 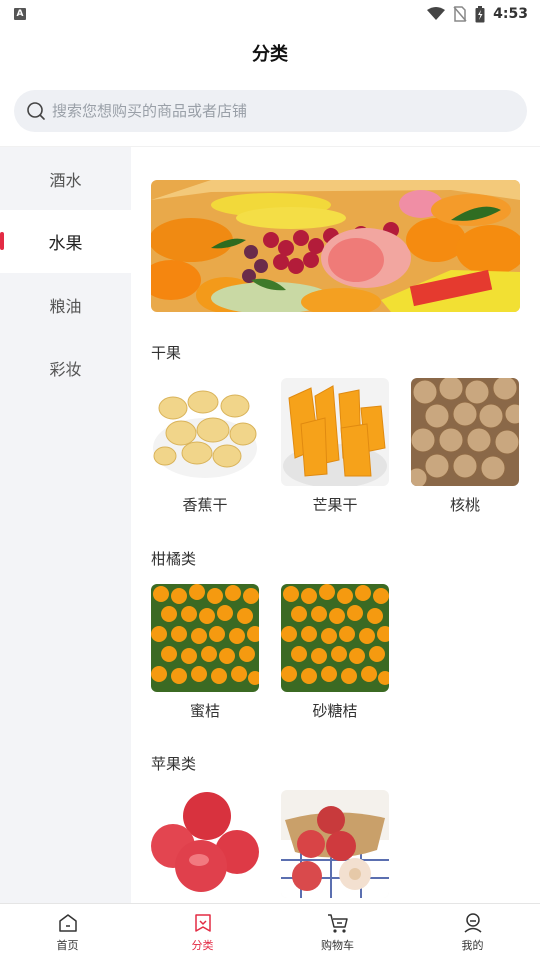 I want to click on search-bar, so click(x=270, y=111).